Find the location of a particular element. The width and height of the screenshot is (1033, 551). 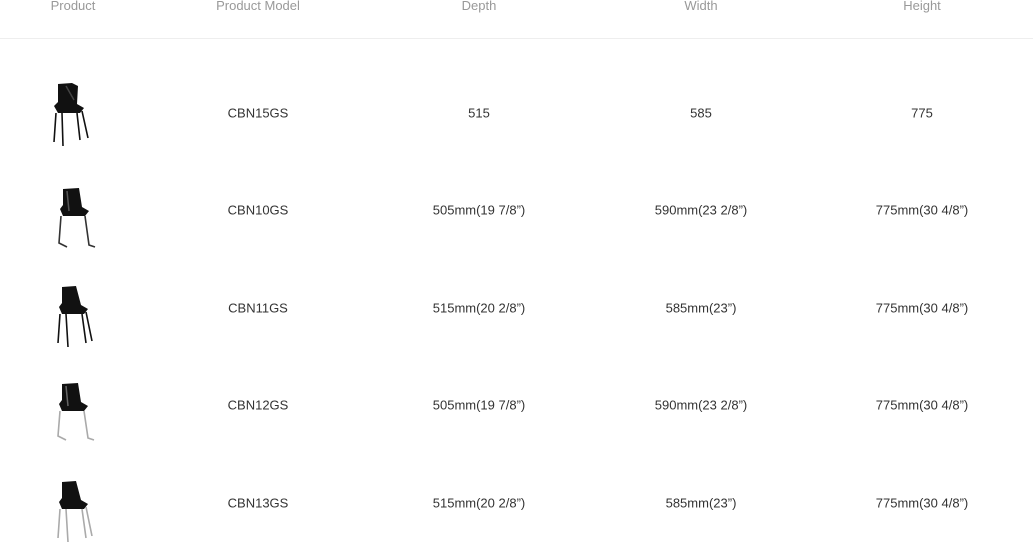

chair-sled-base-chrome-icon is located at coordinates (76, 415).